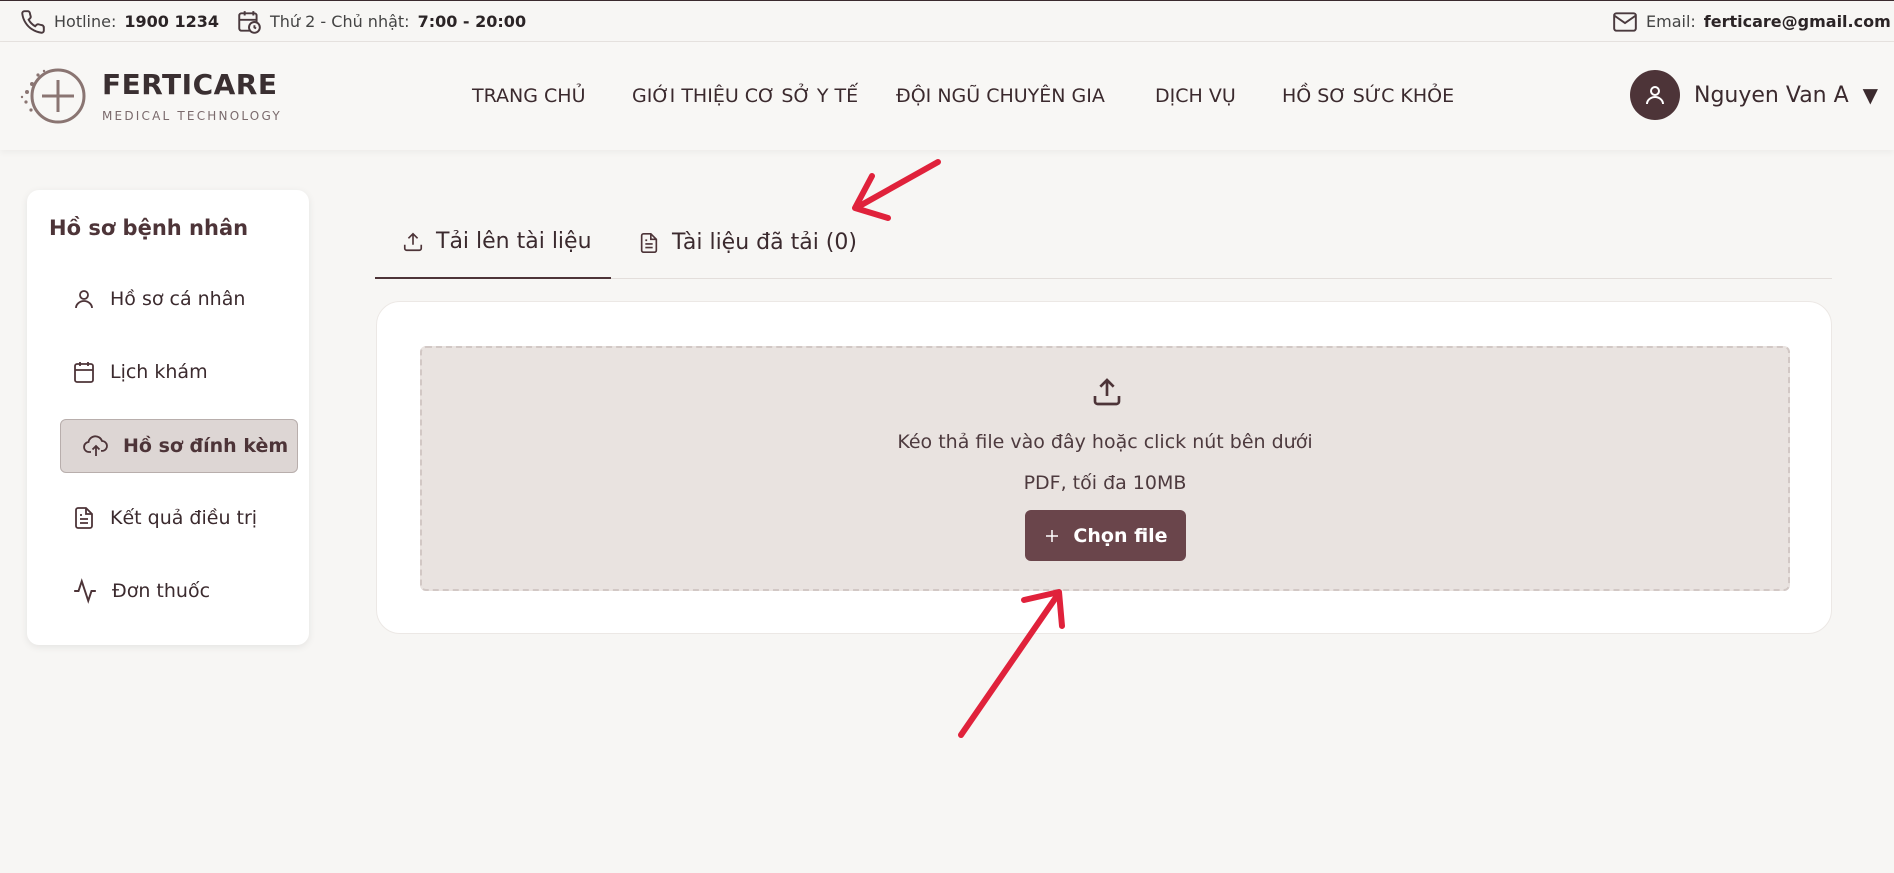 The height and width of the screenshot is (873, 1894). What do you see at coordinates (1368, 96) in the screenshot?
I see `nav-health-records: HỒ SƠ SỨC KHỎE` at bounding box center [1368, 96].